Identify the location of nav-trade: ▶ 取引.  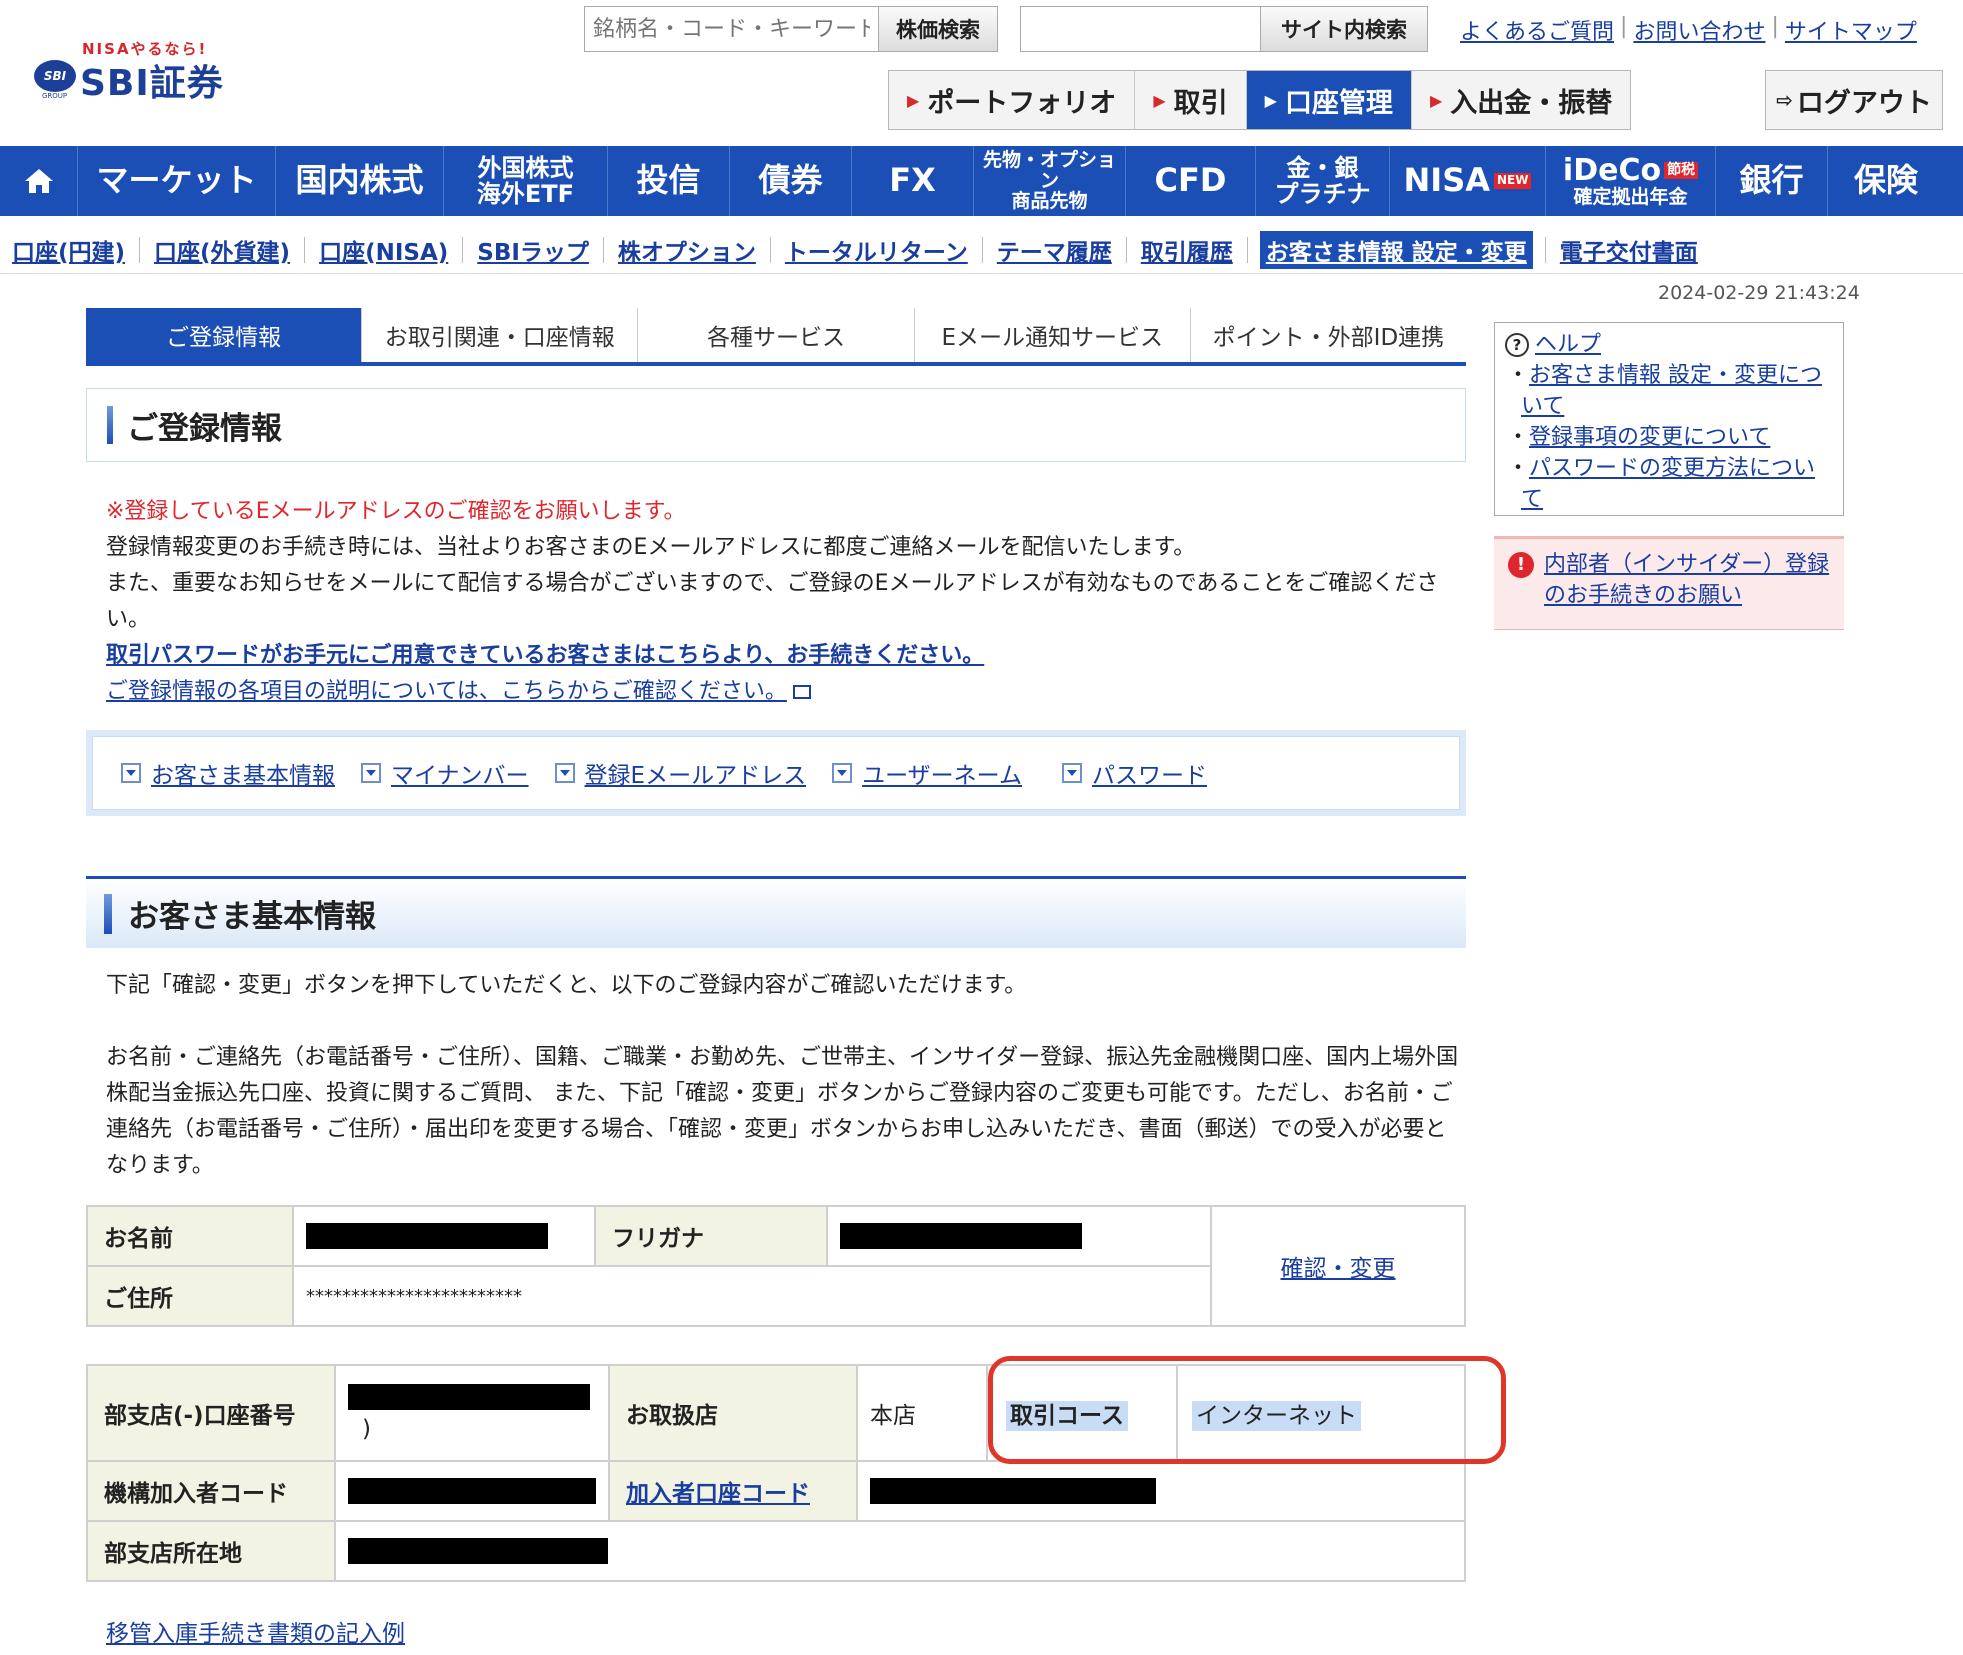
(1191, 100).